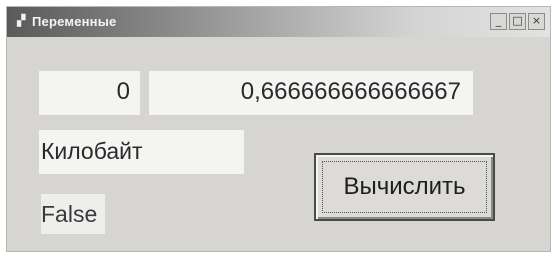 This screenshot has width=559, height=258. I want to click on calculate-button: Вычислить, so click(404, 187).